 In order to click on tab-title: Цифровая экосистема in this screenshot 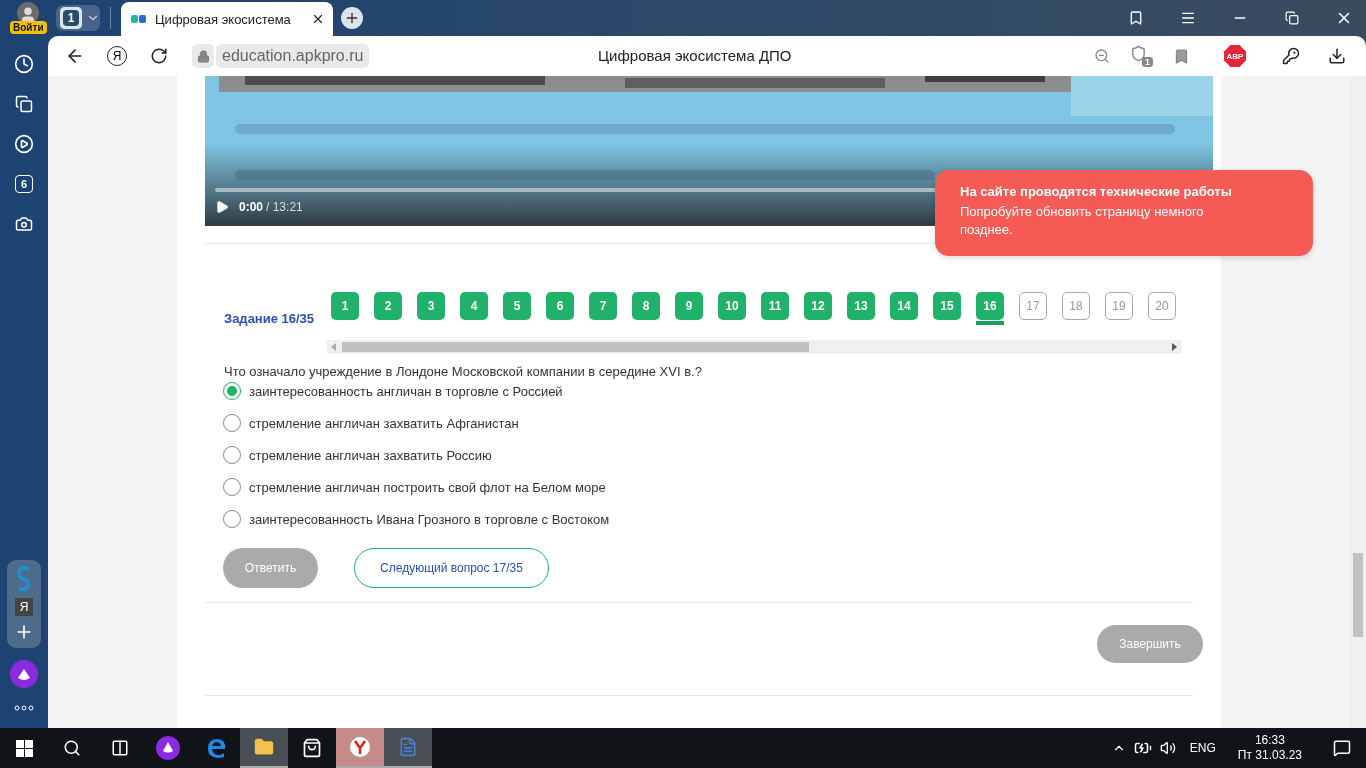, I will do `click(223, 19)`.